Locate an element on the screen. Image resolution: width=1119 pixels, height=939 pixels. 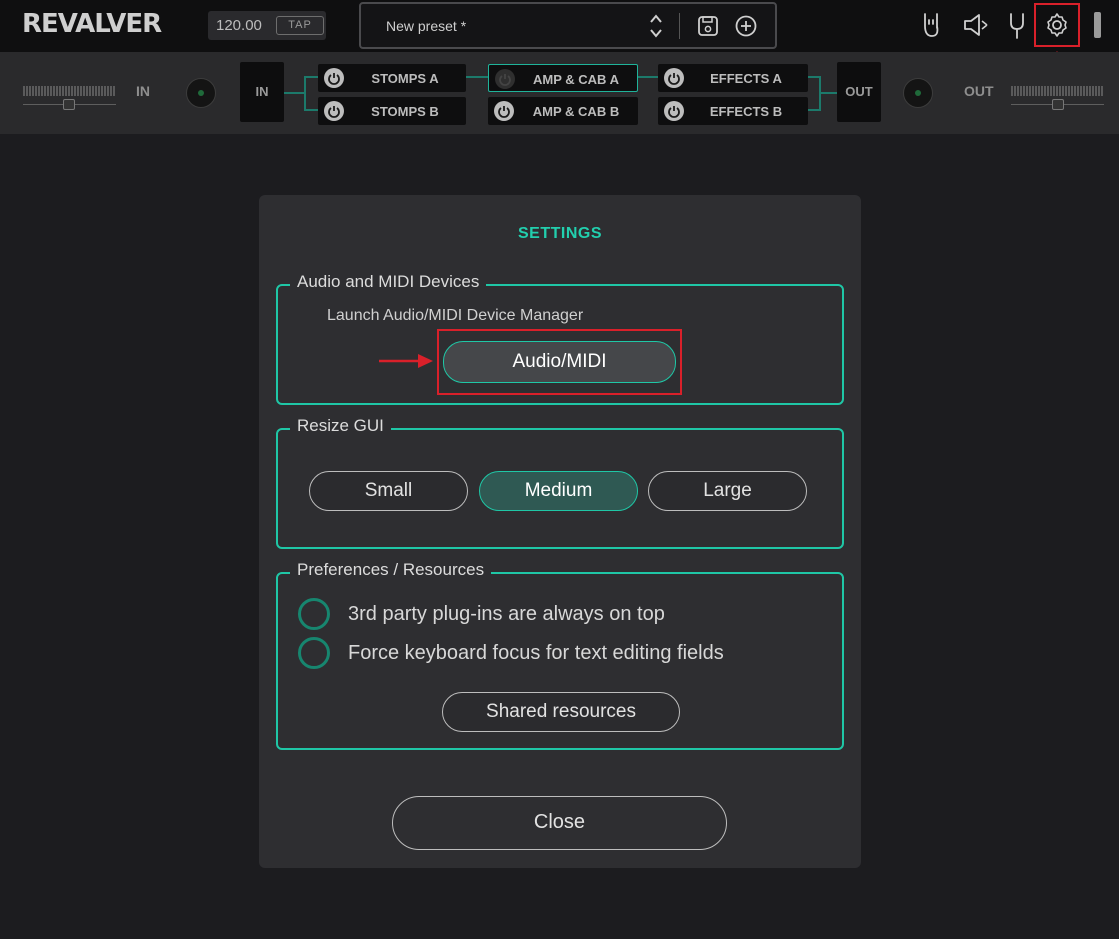
input-led is located at coordinates (201, 93).